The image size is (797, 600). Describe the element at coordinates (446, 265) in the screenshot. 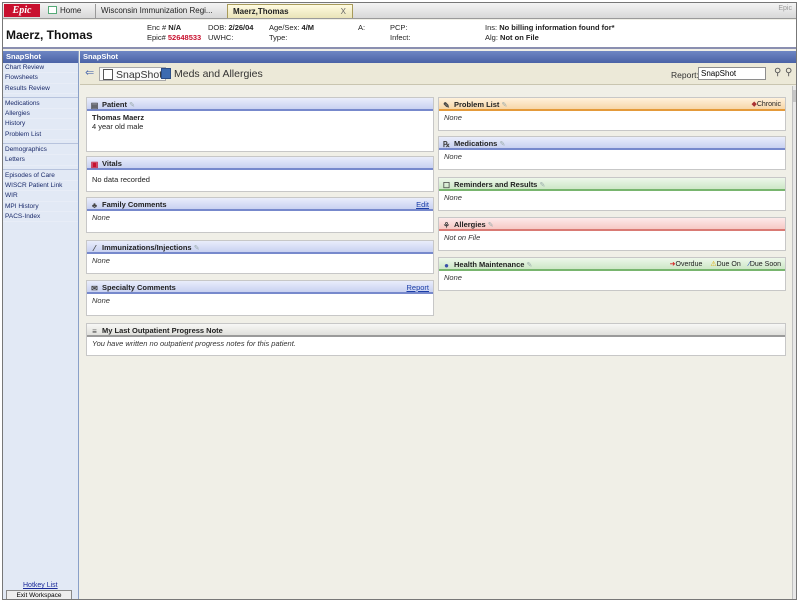

I see `health-icon: ●` at that location.